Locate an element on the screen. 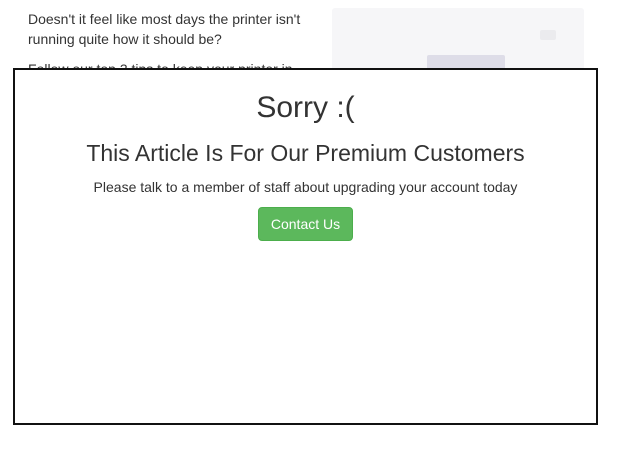  contact-us-button: Contact Us is located at coordinates (305, 224).